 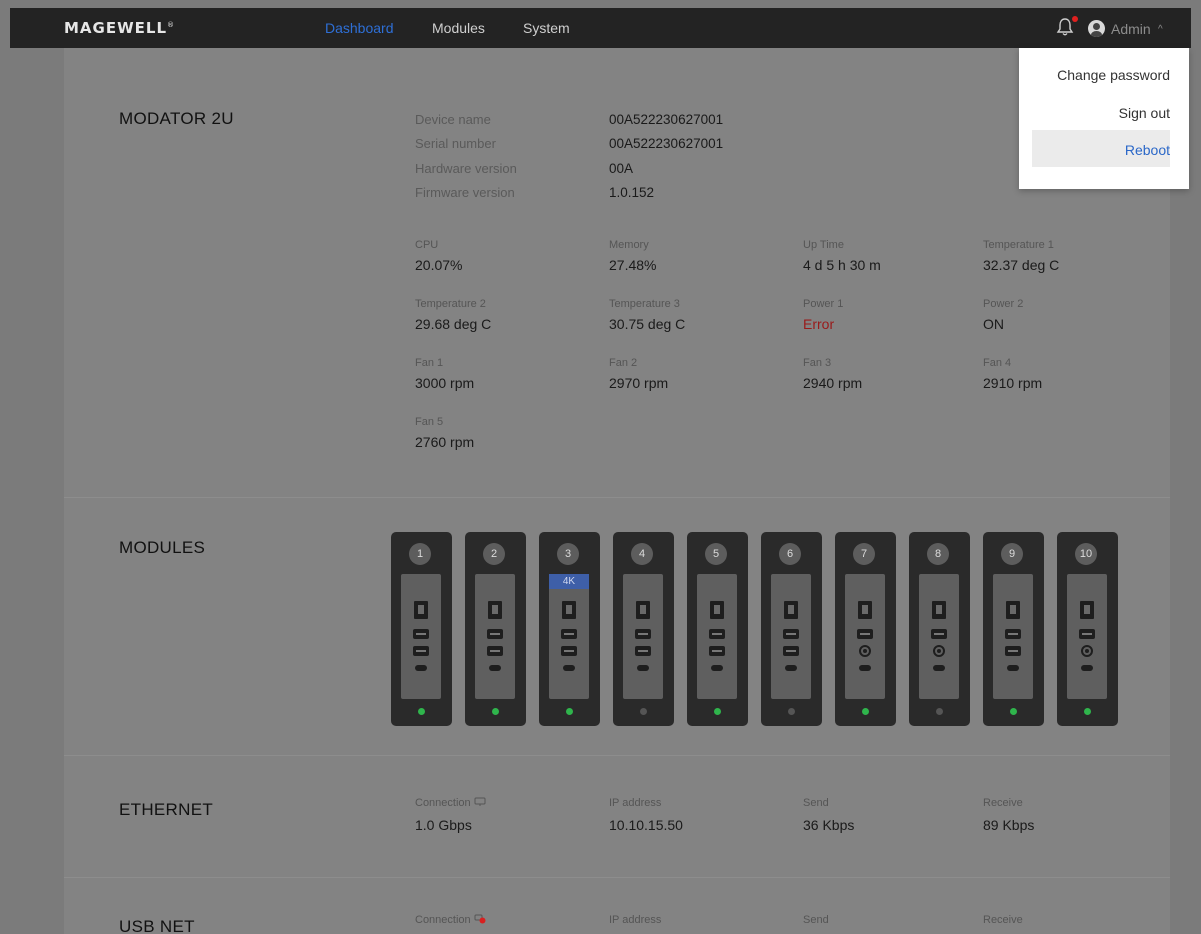 I want to click on info-label-serial: Serial number, so click(x=455, y=143).